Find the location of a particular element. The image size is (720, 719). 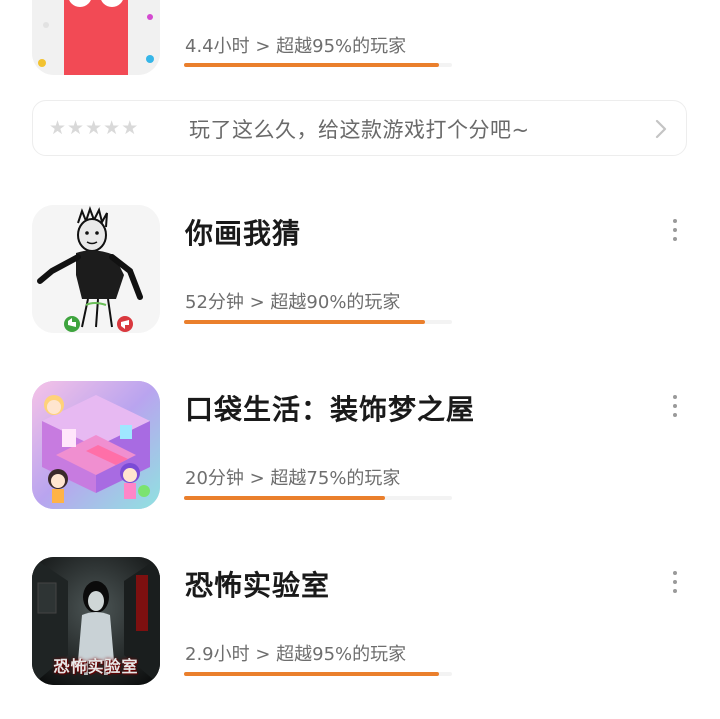

rating-prompt-card: ★ ★ ★ ★ ★ 玩了这么久，给这款游戏打个分吧~ is located at coordinates (359, 128).